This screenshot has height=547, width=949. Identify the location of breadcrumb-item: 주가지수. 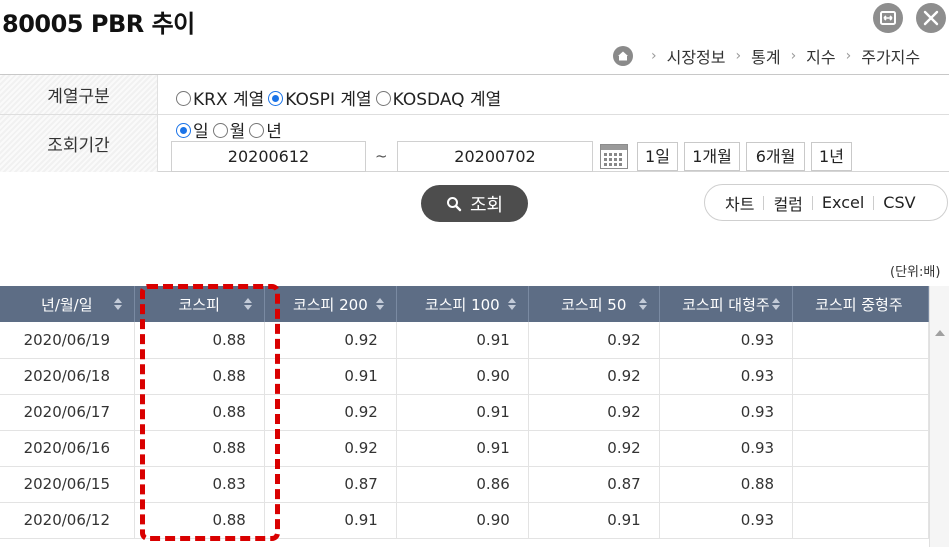
(890, 56).